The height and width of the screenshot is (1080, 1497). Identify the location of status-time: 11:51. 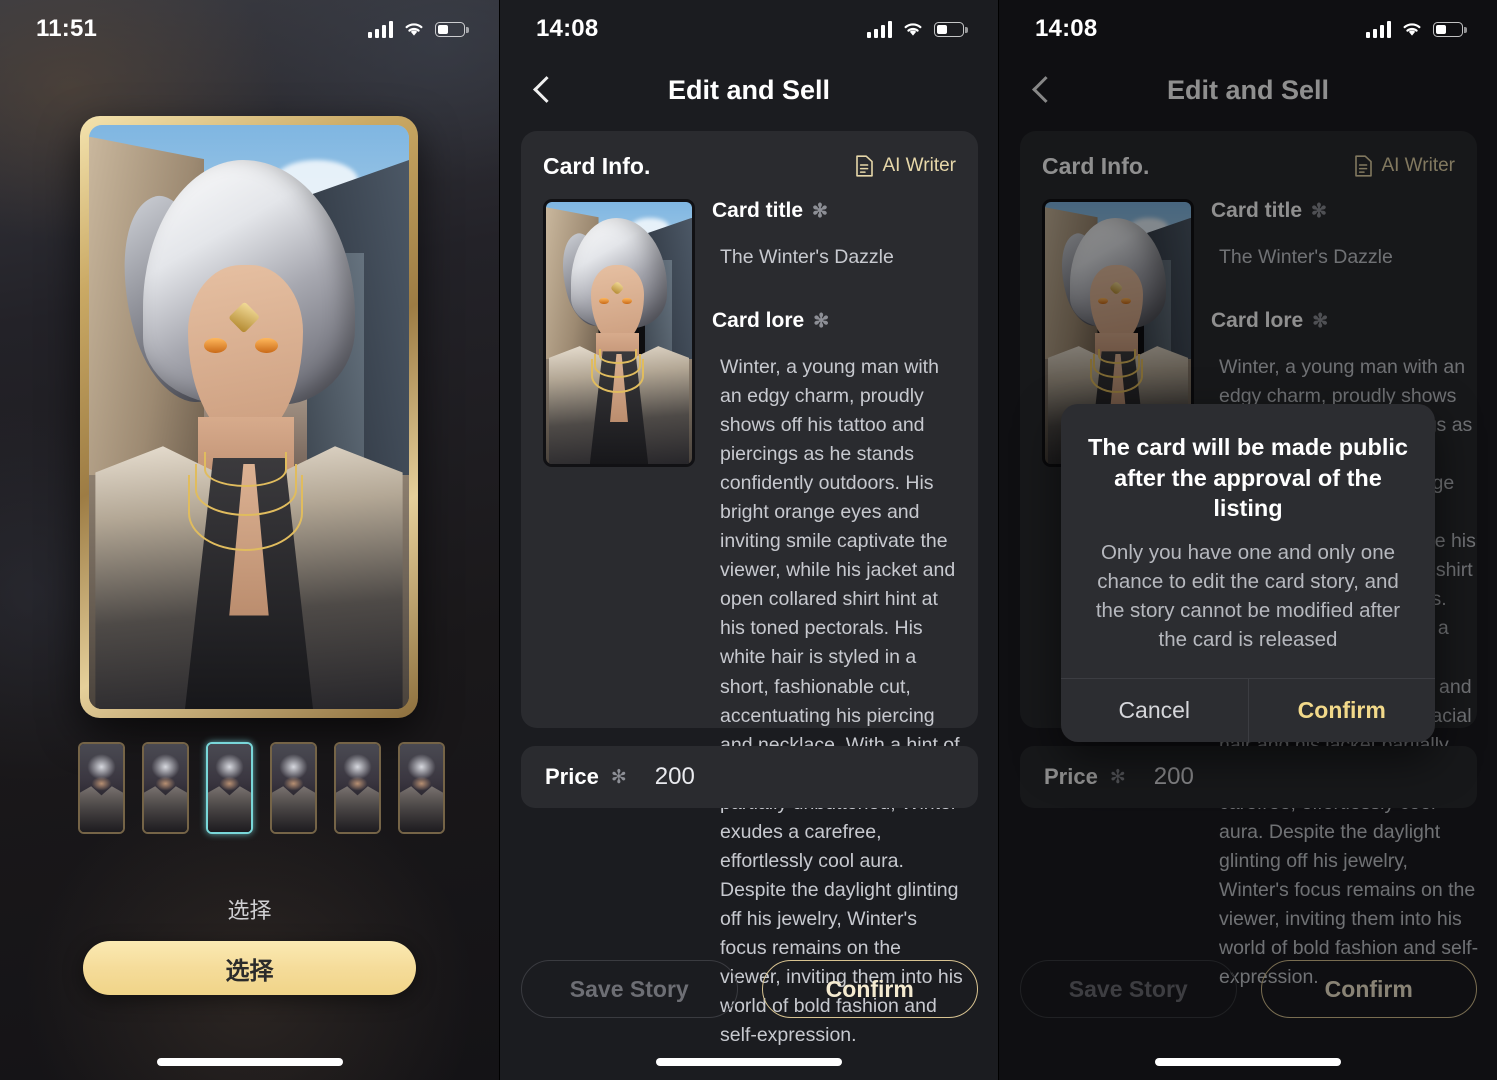
(67, 28).